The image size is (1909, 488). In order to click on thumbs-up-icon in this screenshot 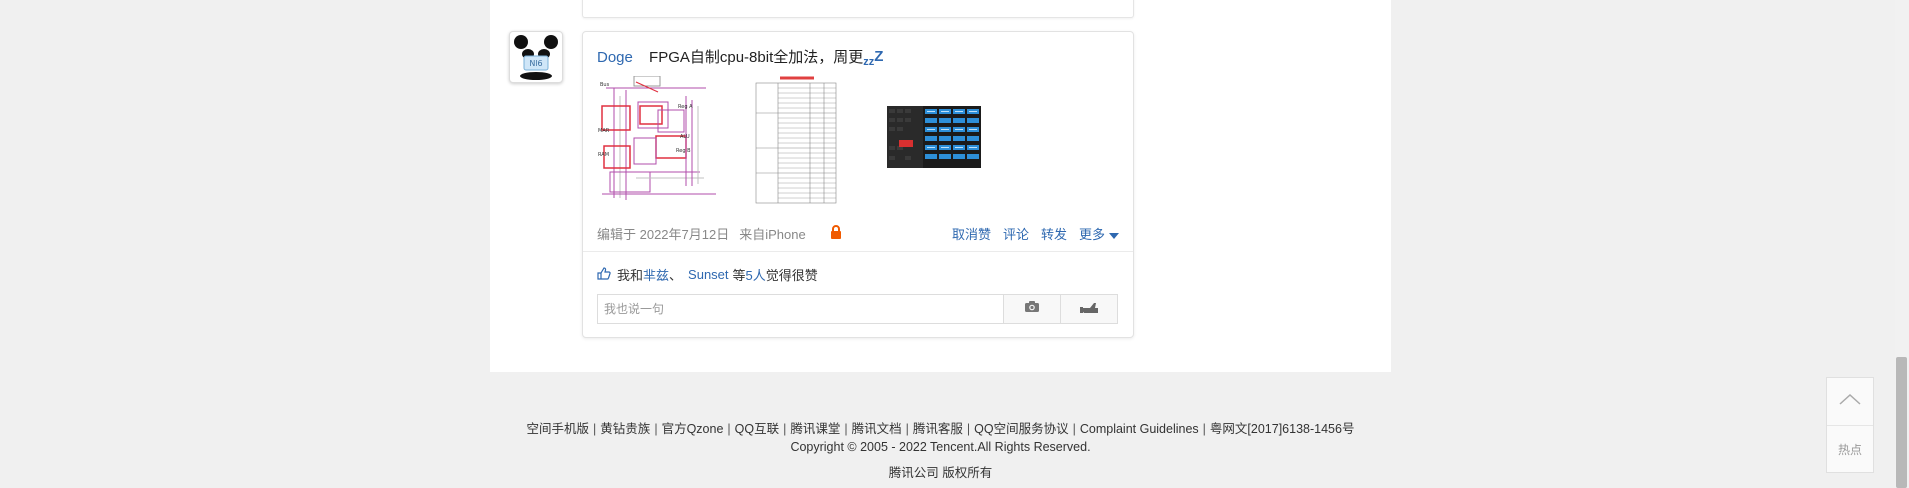, I will do `click(604, 274)`.